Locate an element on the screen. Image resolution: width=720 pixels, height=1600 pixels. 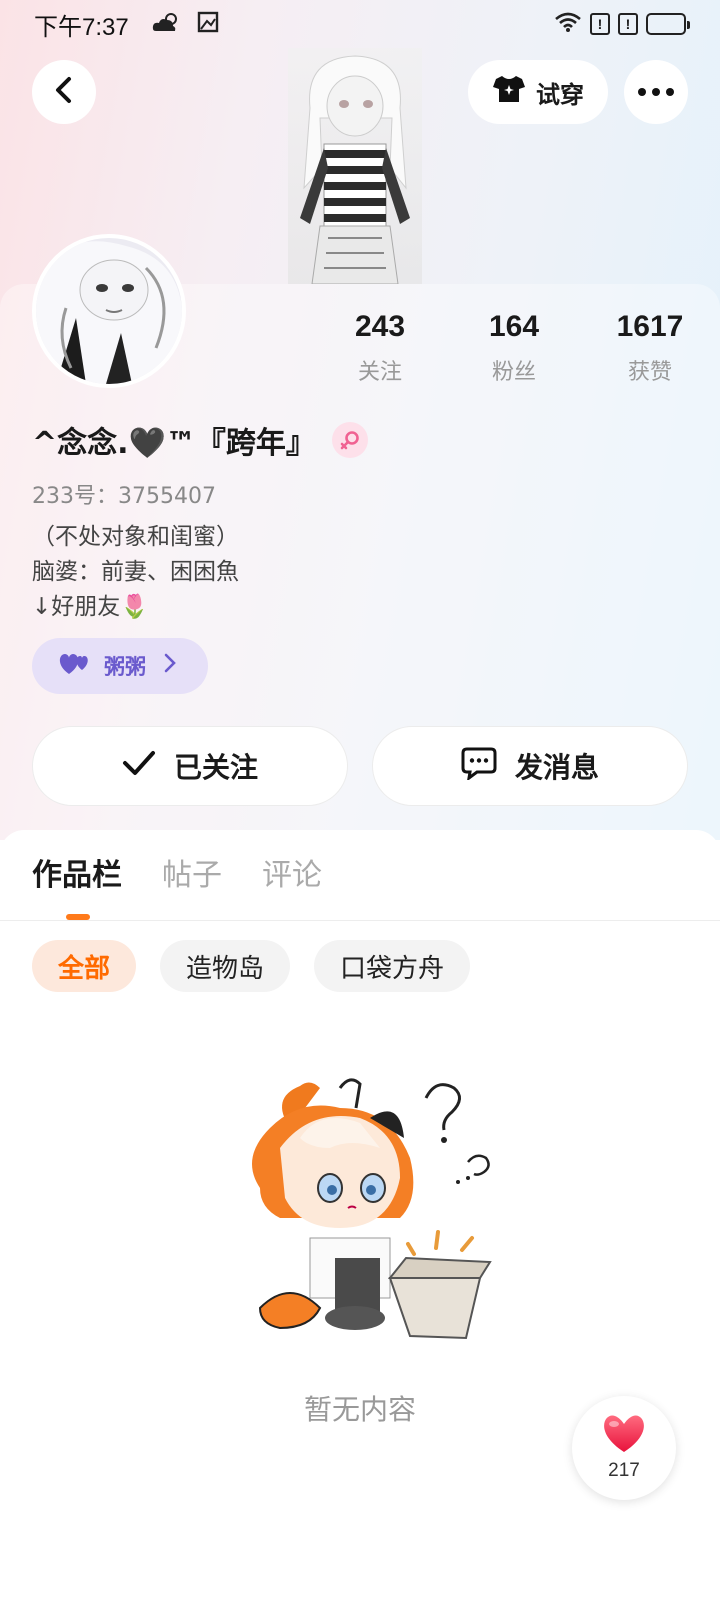
more-dots-icon is located at coordinates (656, 92).